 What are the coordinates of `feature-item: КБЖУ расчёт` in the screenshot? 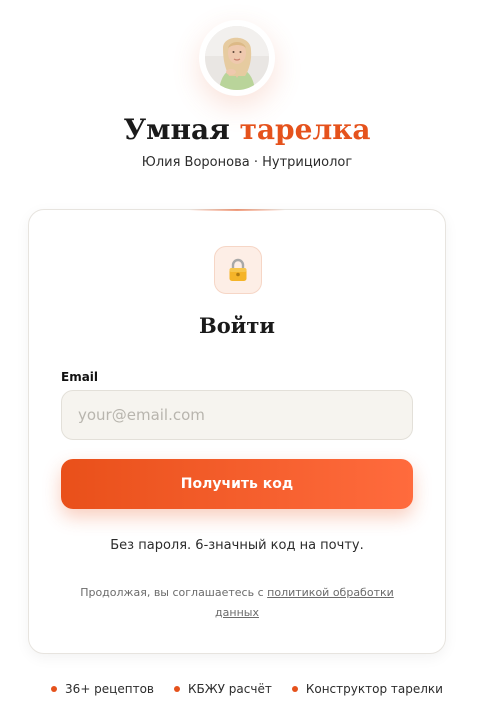 It's located at (223, 689).